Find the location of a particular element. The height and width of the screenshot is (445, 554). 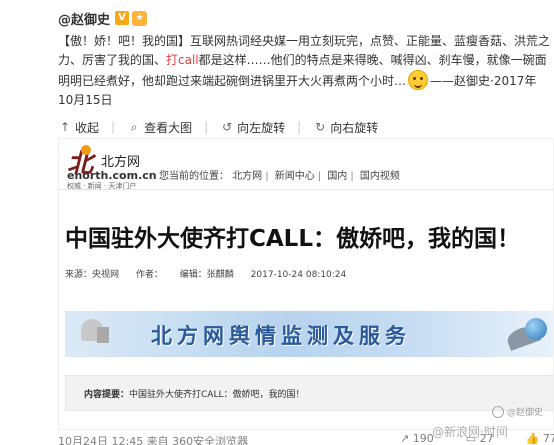

comment-button: ▭ 27 is located at coordinates (488, 438).